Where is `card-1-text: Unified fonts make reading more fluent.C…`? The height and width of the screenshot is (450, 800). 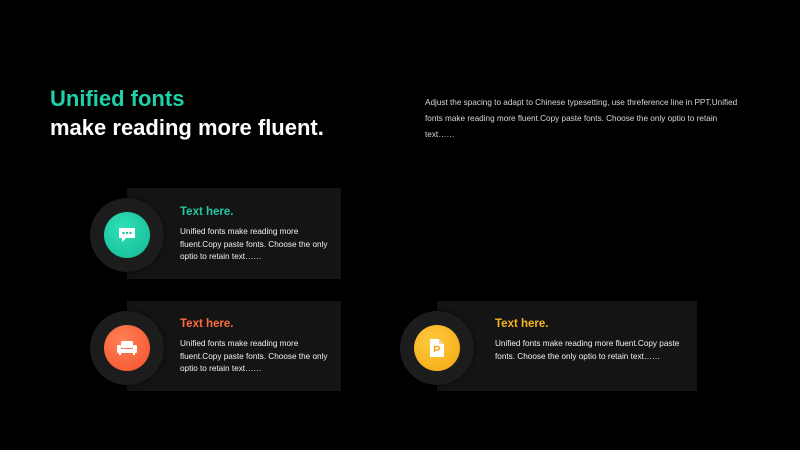 card-1-text: Unified fonts make reading more fluent.C… is located at coordinates (254, 244).